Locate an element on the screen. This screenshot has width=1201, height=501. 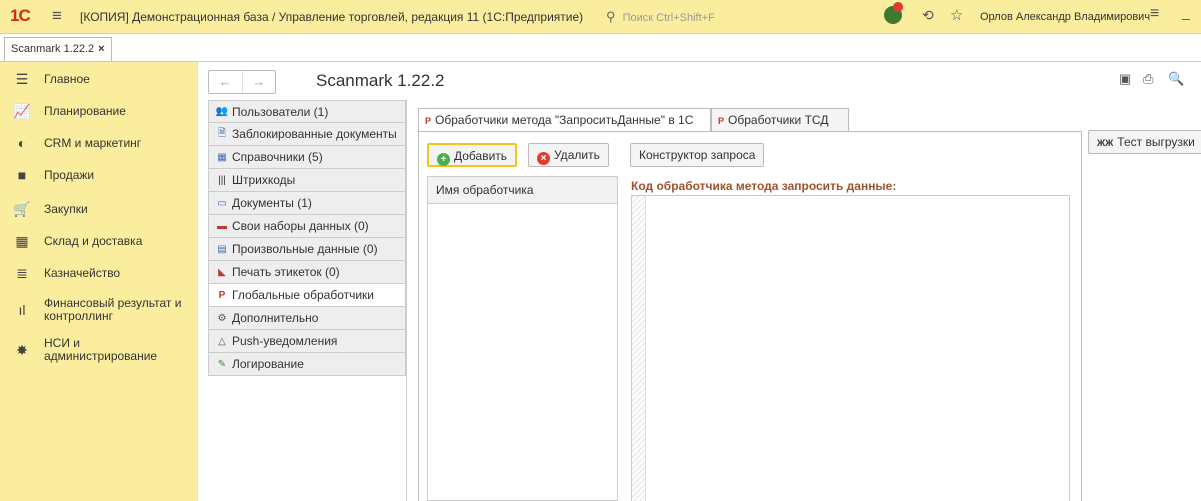
bag-icon: ■ is located at coordinates (22, 175).